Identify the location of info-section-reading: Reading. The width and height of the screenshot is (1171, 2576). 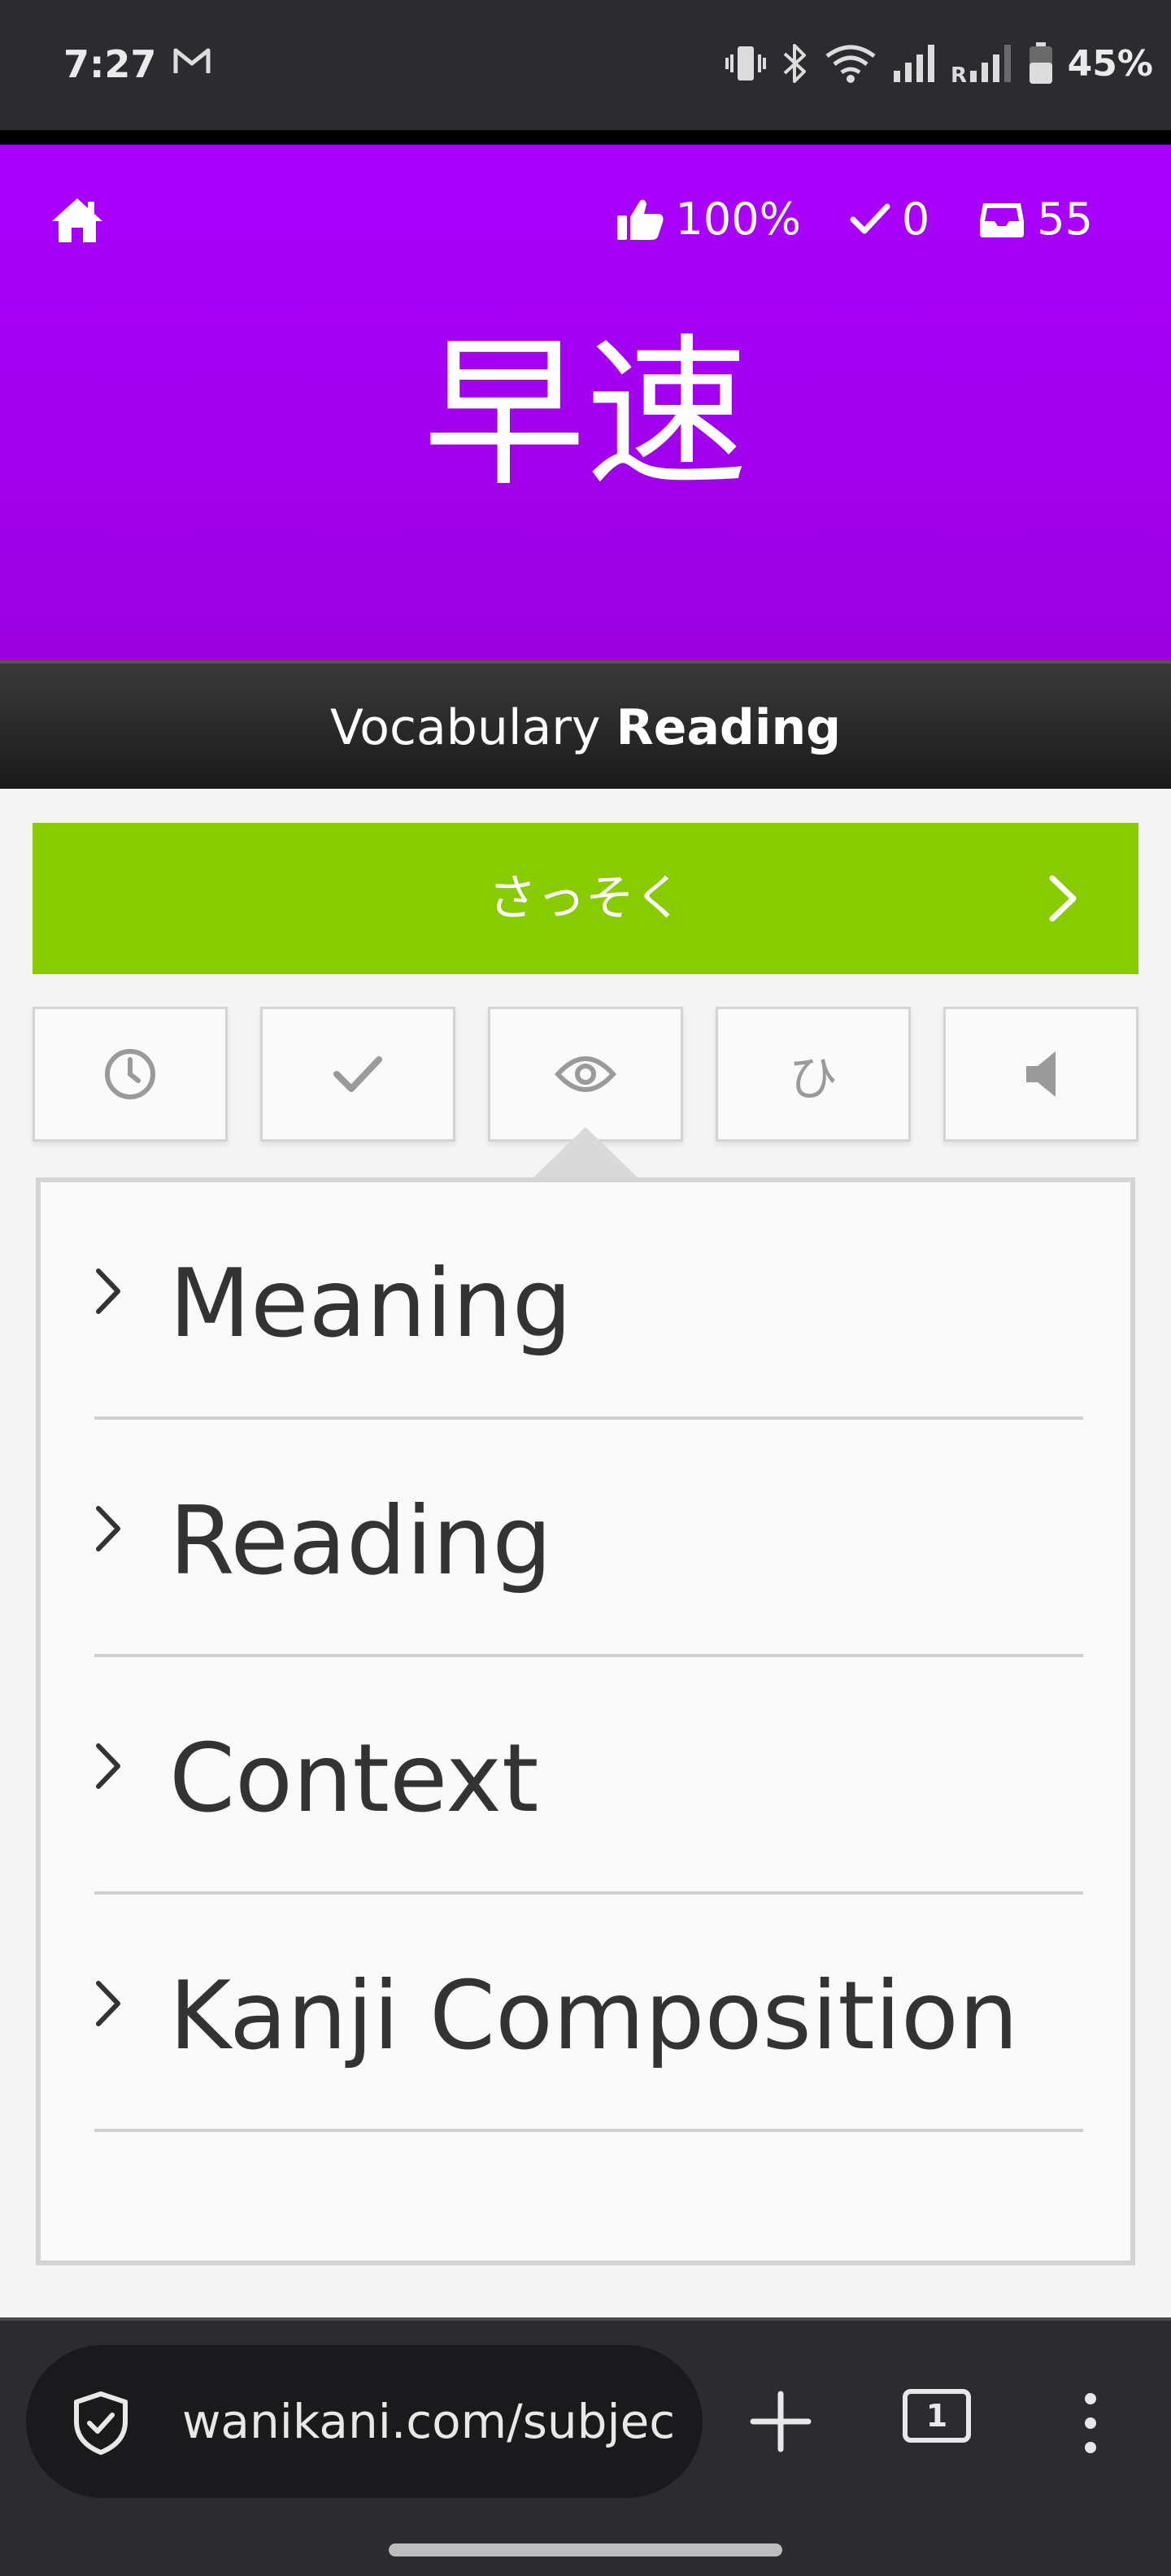
(588, 1539).